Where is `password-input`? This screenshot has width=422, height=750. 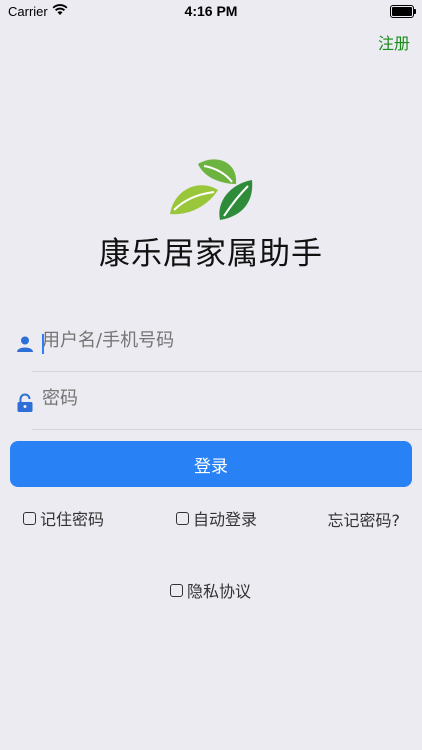 password-input is located at coordinates (222, 398).